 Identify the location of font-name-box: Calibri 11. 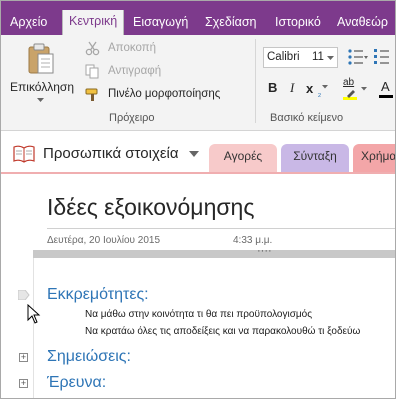
(300, 57).